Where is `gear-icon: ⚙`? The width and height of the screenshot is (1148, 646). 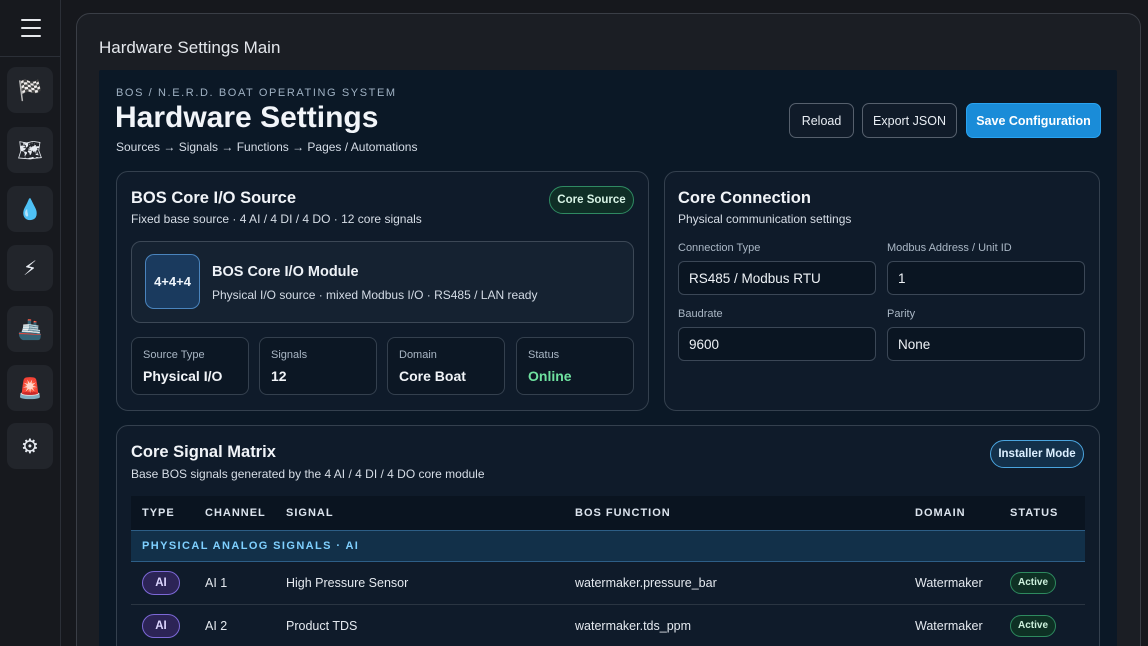
gear-icon: ⚙ is located at coordinates (30, 446).